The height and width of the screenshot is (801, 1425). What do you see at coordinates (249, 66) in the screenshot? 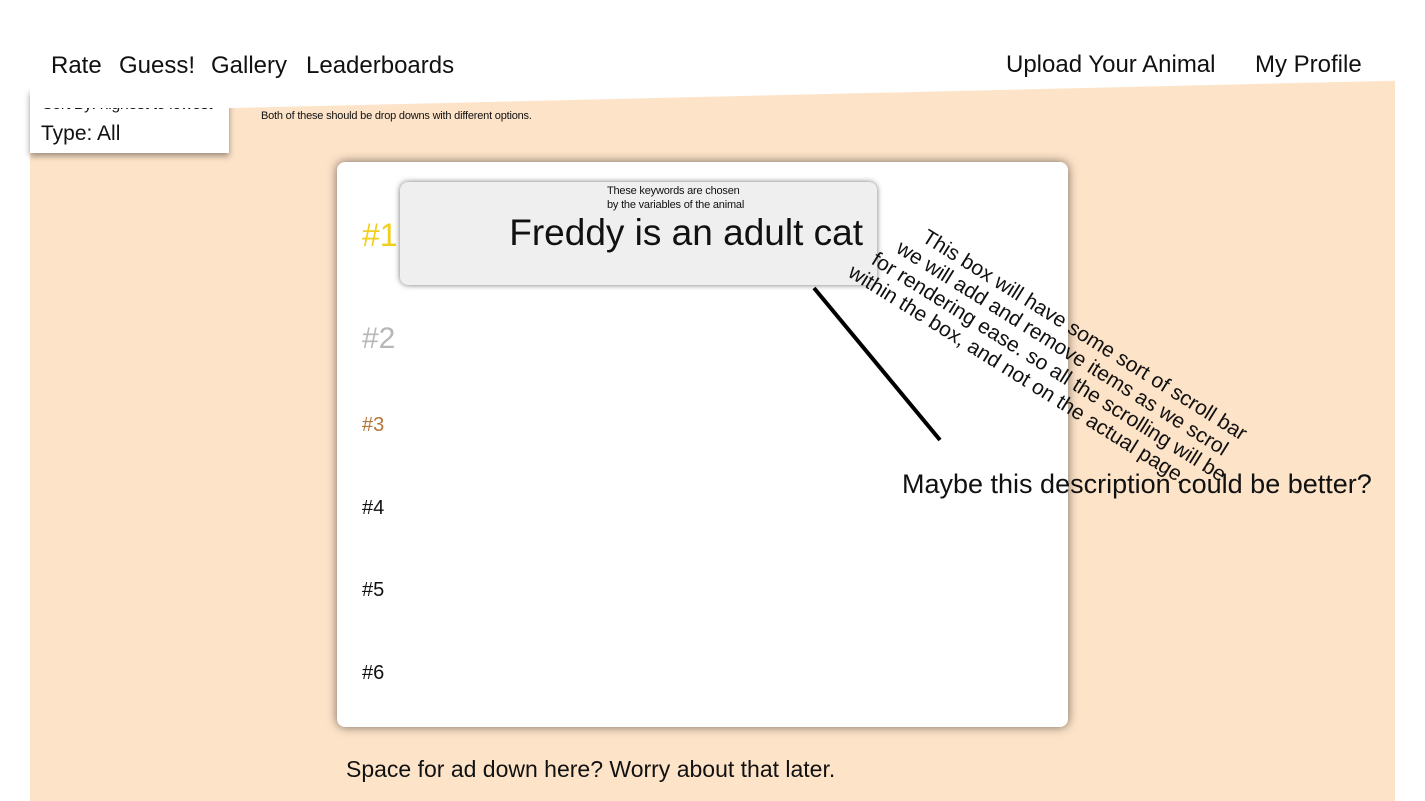
I see `nav-link-gallery: Gallery` at bounding box center [249, 66].